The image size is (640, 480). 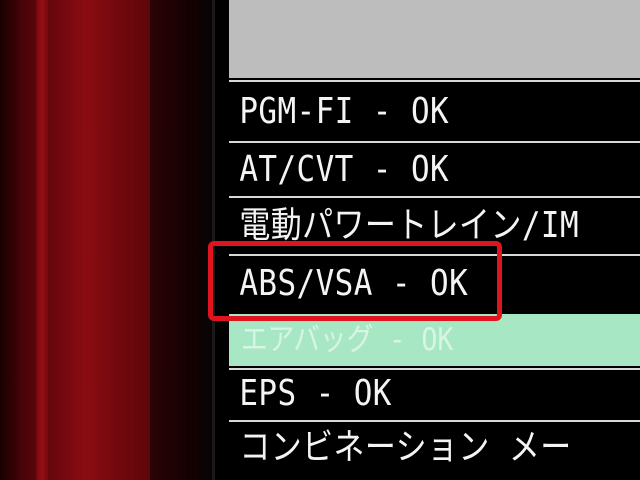 I want to click on highlight-annotation-box, so click(x=355, y=281).